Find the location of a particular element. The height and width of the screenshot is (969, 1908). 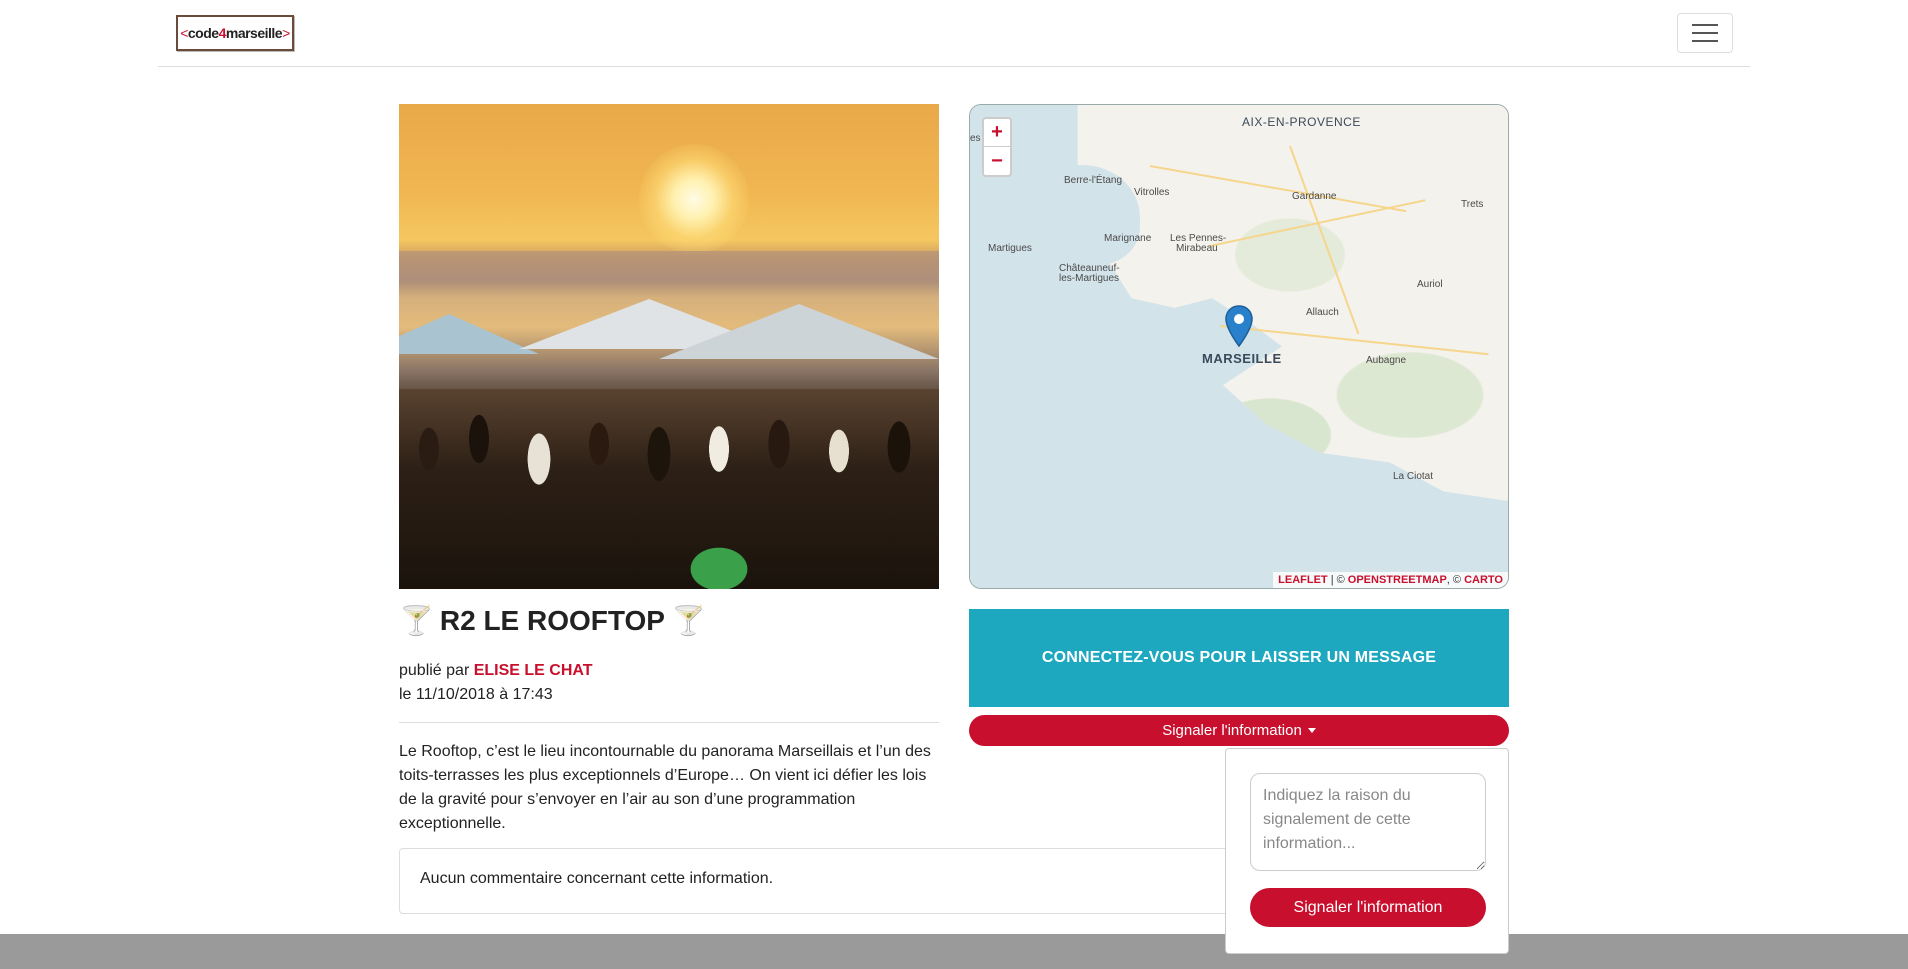

map-label-martigues: Martigues is located at coordinates (1010, 248).